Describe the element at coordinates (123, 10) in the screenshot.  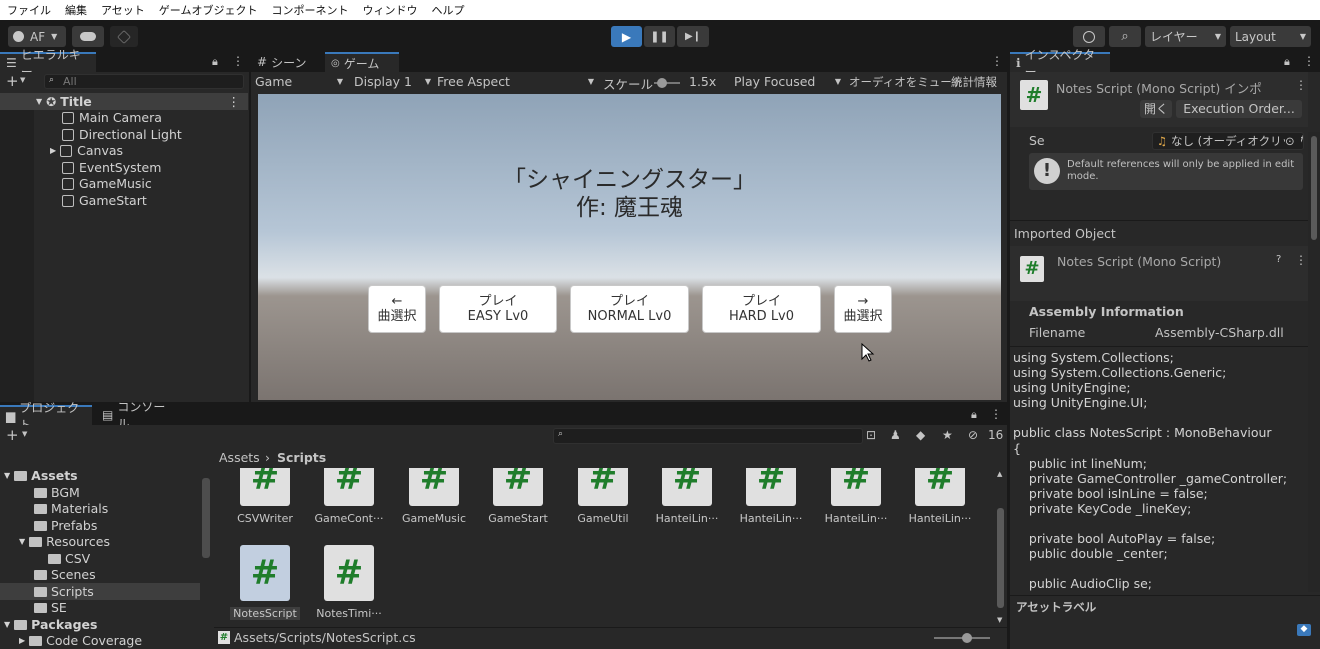
I see `menu-assets: アセット` at that location.